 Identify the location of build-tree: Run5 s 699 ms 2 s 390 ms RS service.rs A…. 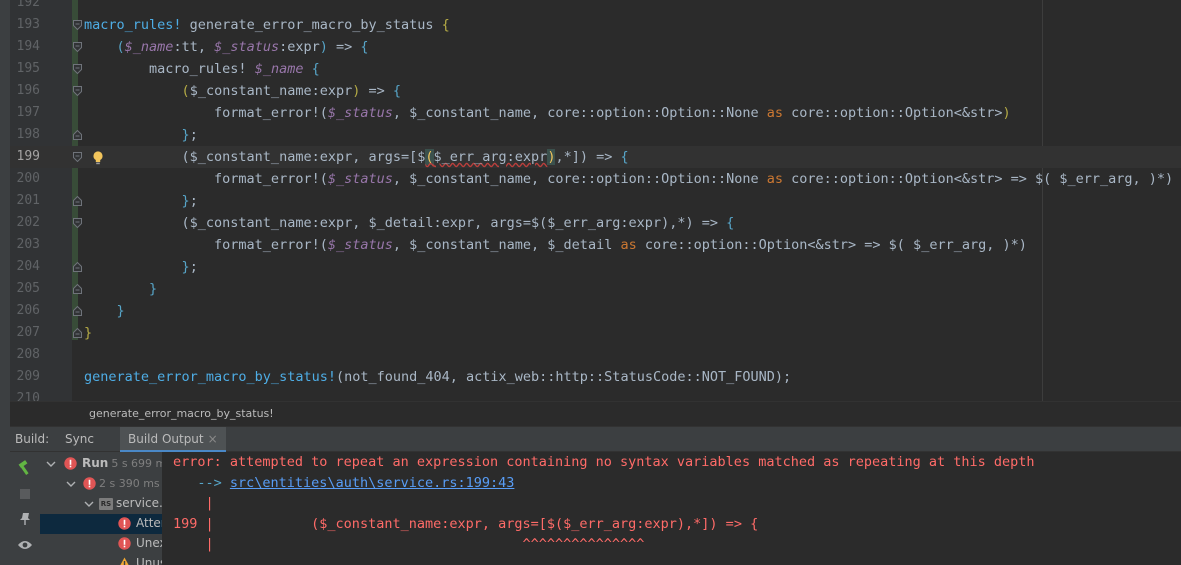
(101, 508).